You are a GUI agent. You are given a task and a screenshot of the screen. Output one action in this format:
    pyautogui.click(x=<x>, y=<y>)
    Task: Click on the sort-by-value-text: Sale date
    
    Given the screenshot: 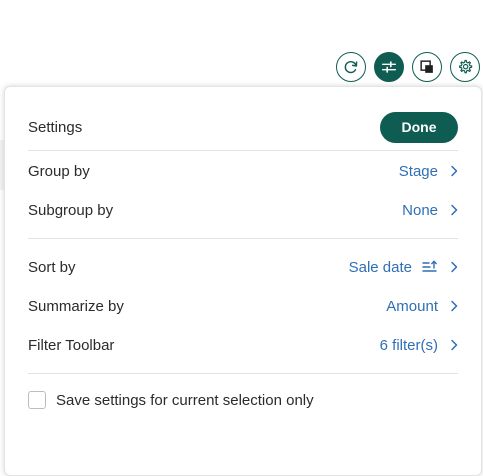 What is the action you would take?
    pyautogui.click(x=380, y=267)
    